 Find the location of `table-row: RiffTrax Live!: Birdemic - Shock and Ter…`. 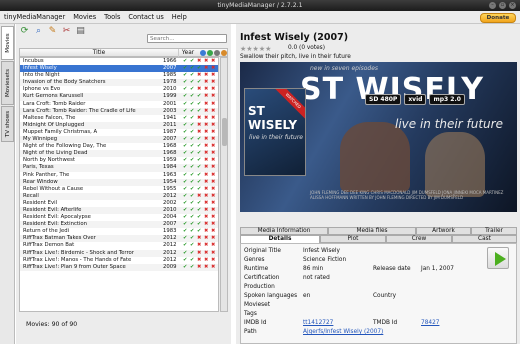

table-row: RiffTrax Live!: Birdemic - Shock and Ter… is located at coordinates (119, 253).